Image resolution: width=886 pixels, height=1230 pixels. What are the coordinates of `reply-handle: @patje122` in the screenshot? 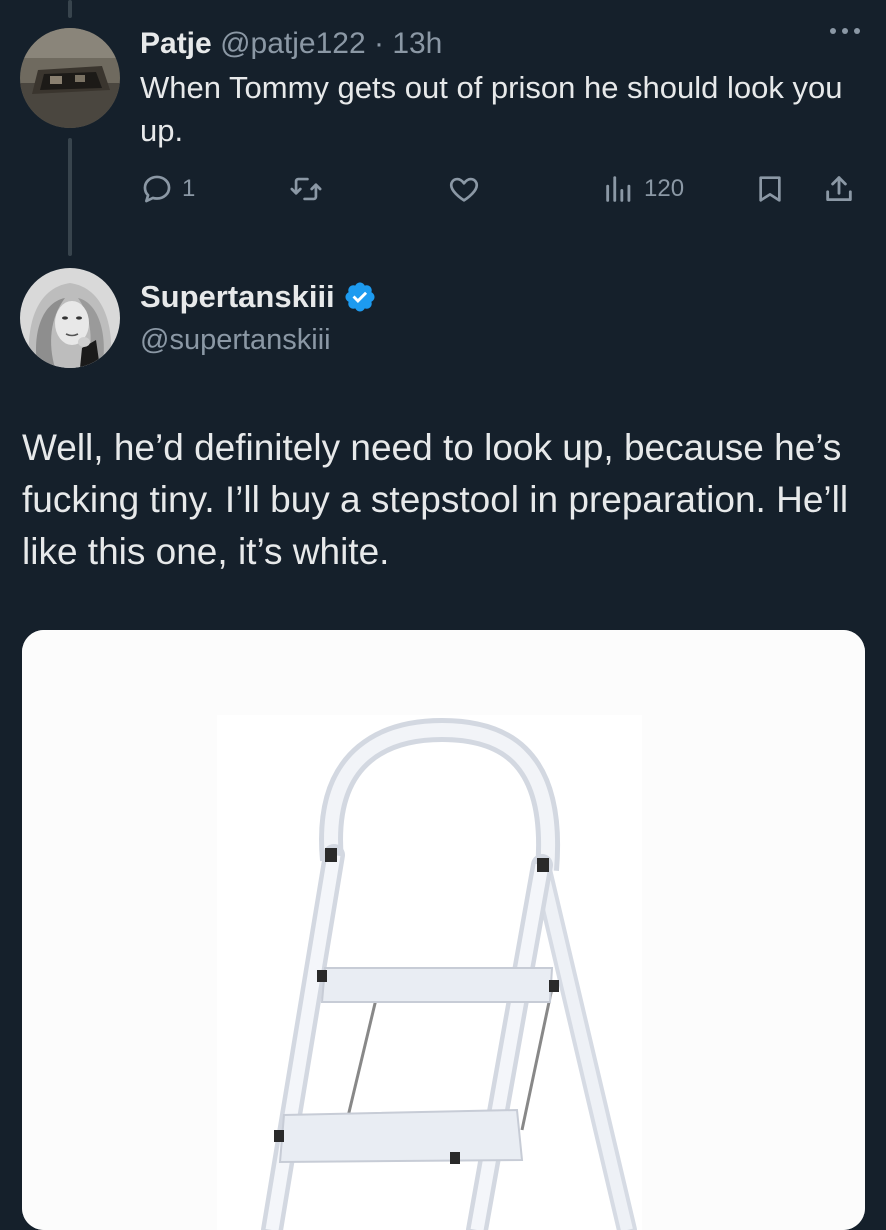 It's located at (293, 43).